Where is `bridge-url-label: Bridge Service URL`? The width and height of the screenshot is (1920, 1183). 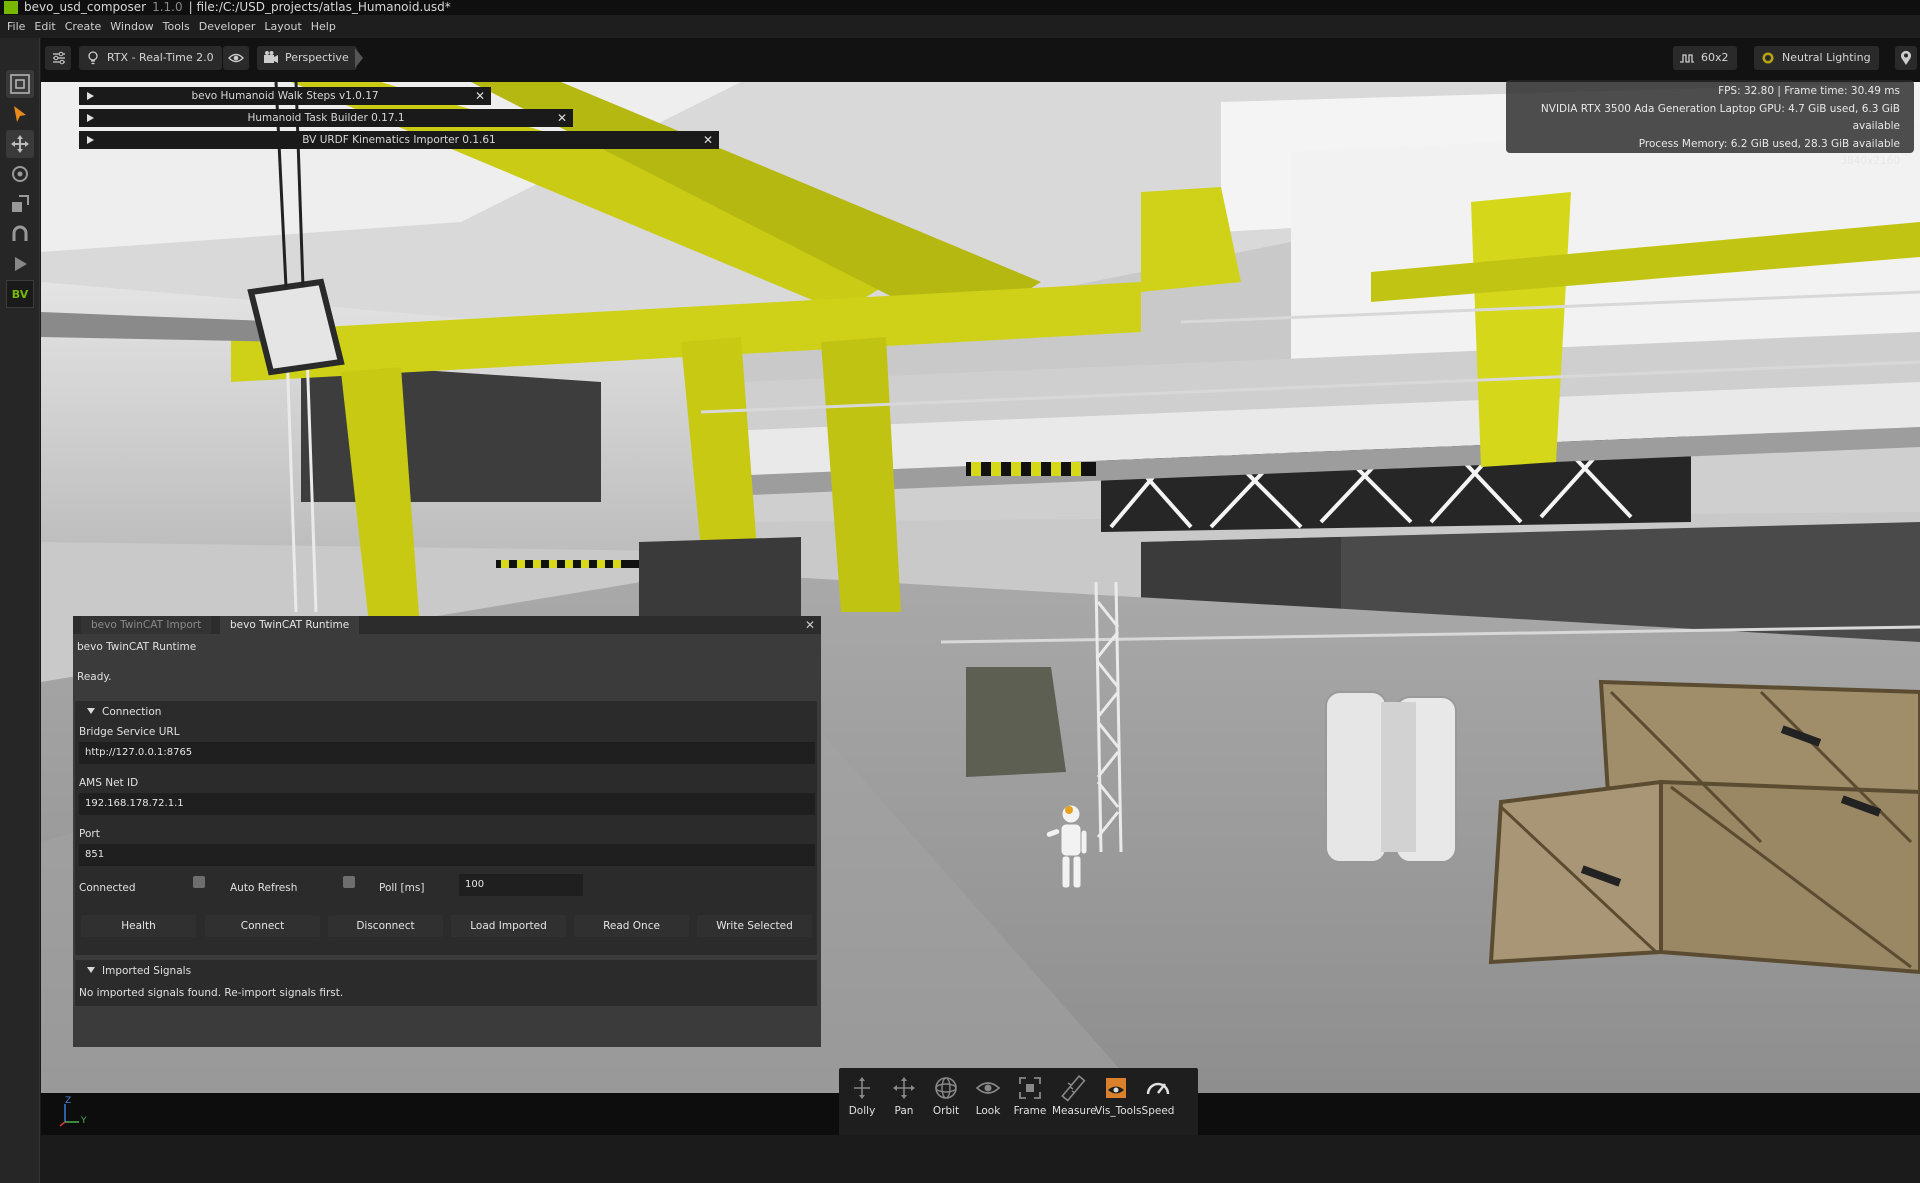 bridge-url-label: Bridge Service URL is located at coordinates (129, 732).